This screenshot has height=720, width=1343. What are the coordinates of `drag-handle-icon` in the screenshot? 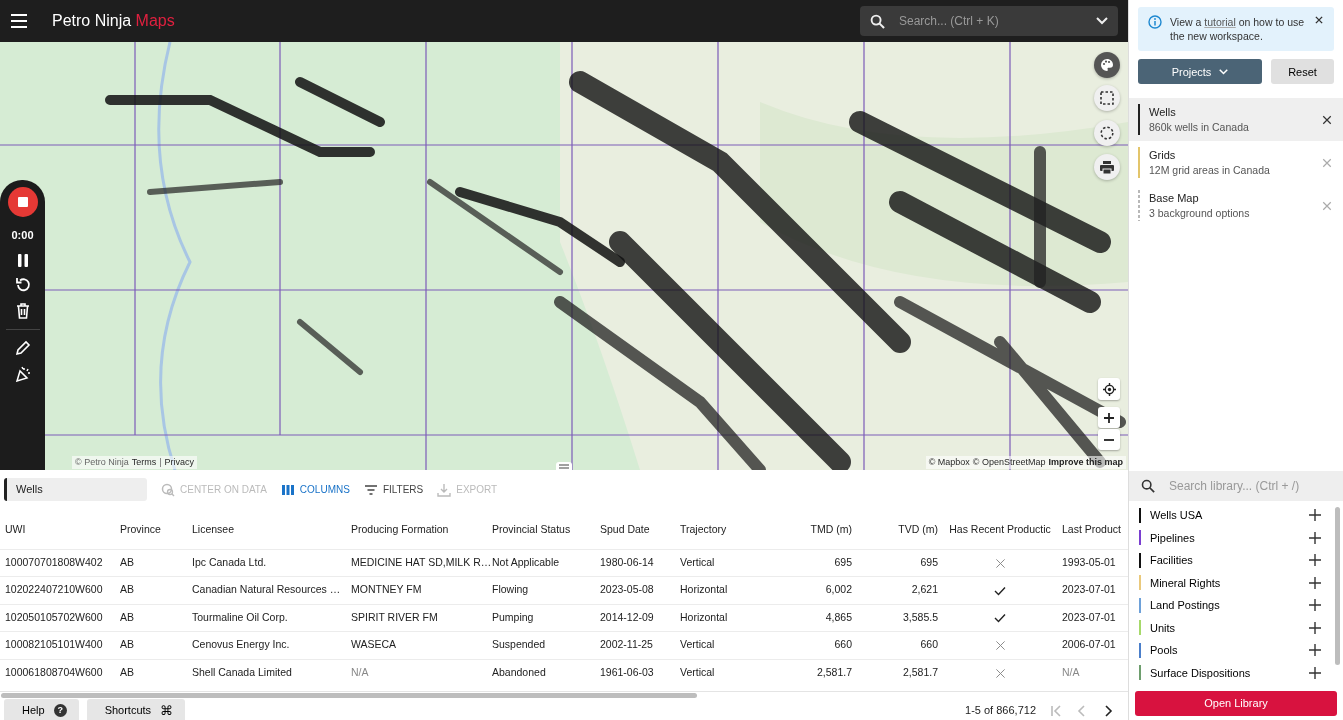 It's located at (564, 466).